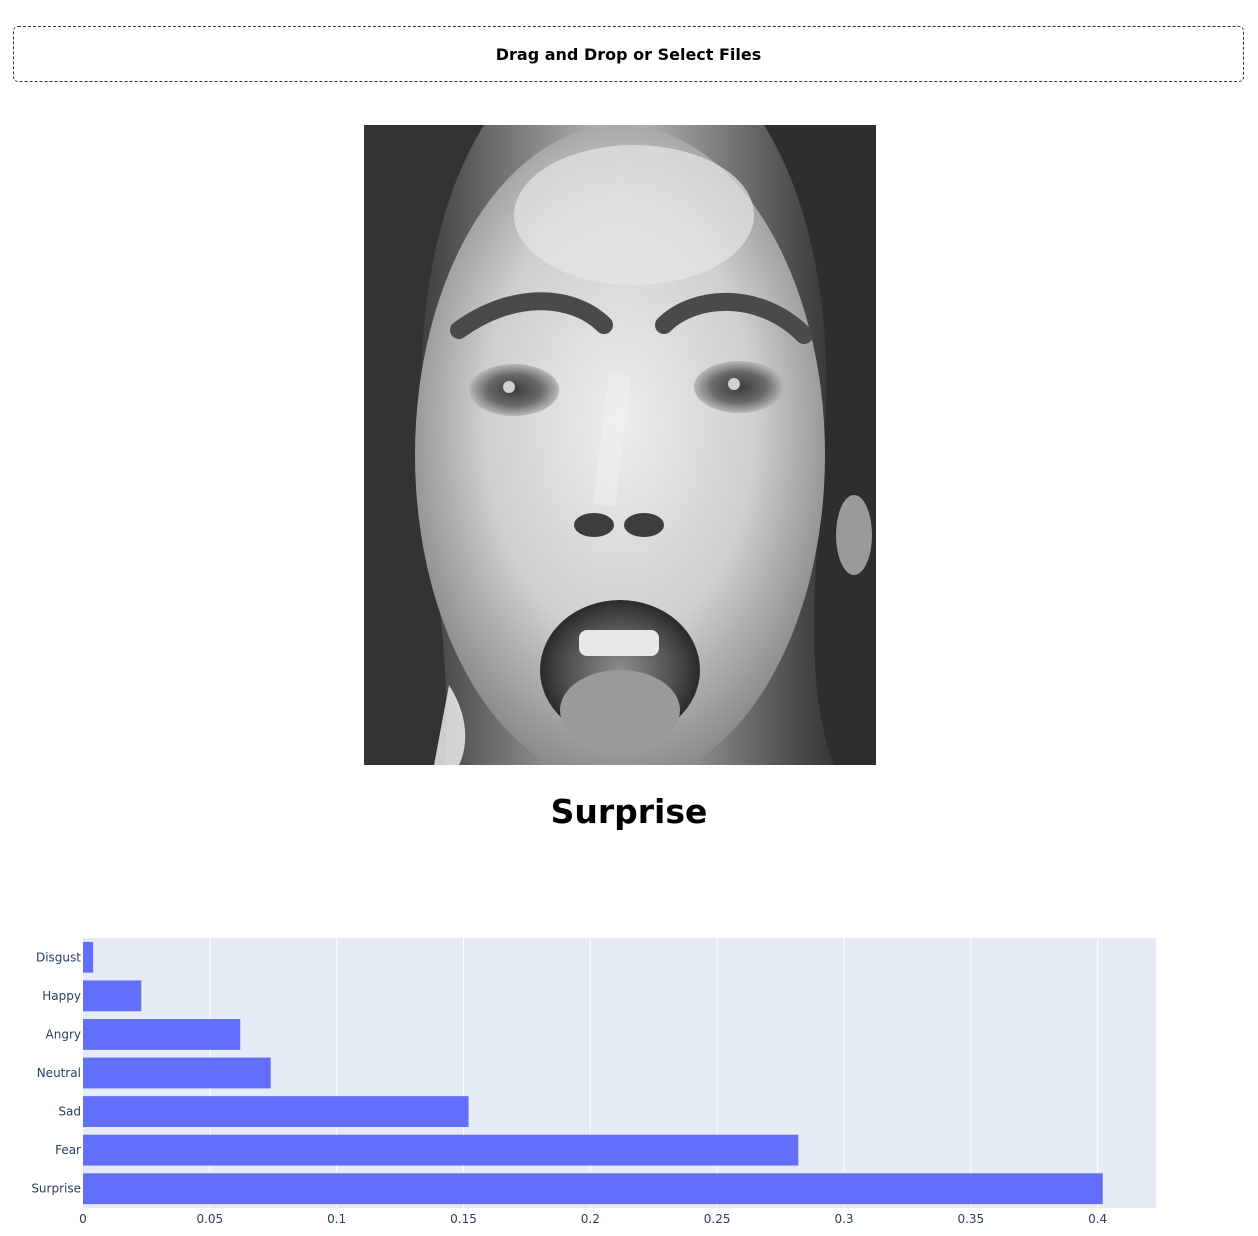 The width and height of the screenshot is (1258, 1236). I want to click on predicted-emotion-label: Surprise, so click(629, 811).